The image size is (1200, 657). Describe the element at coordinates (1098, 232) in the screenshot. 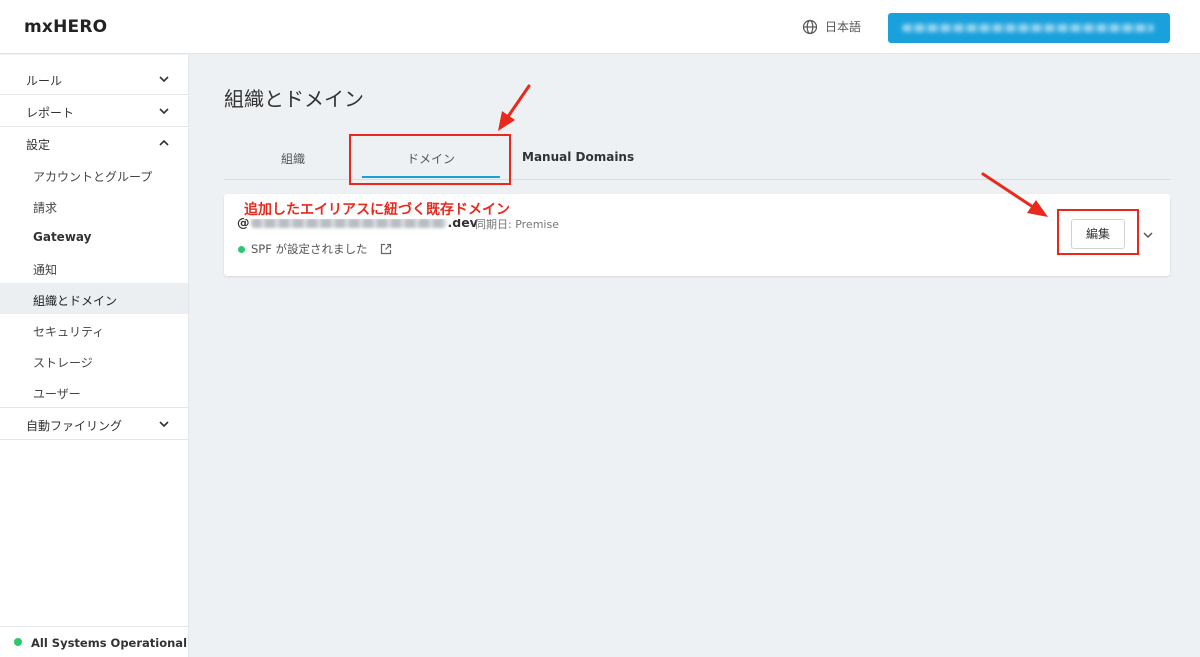

I see `annotation-highlight-edit-button` at that location.